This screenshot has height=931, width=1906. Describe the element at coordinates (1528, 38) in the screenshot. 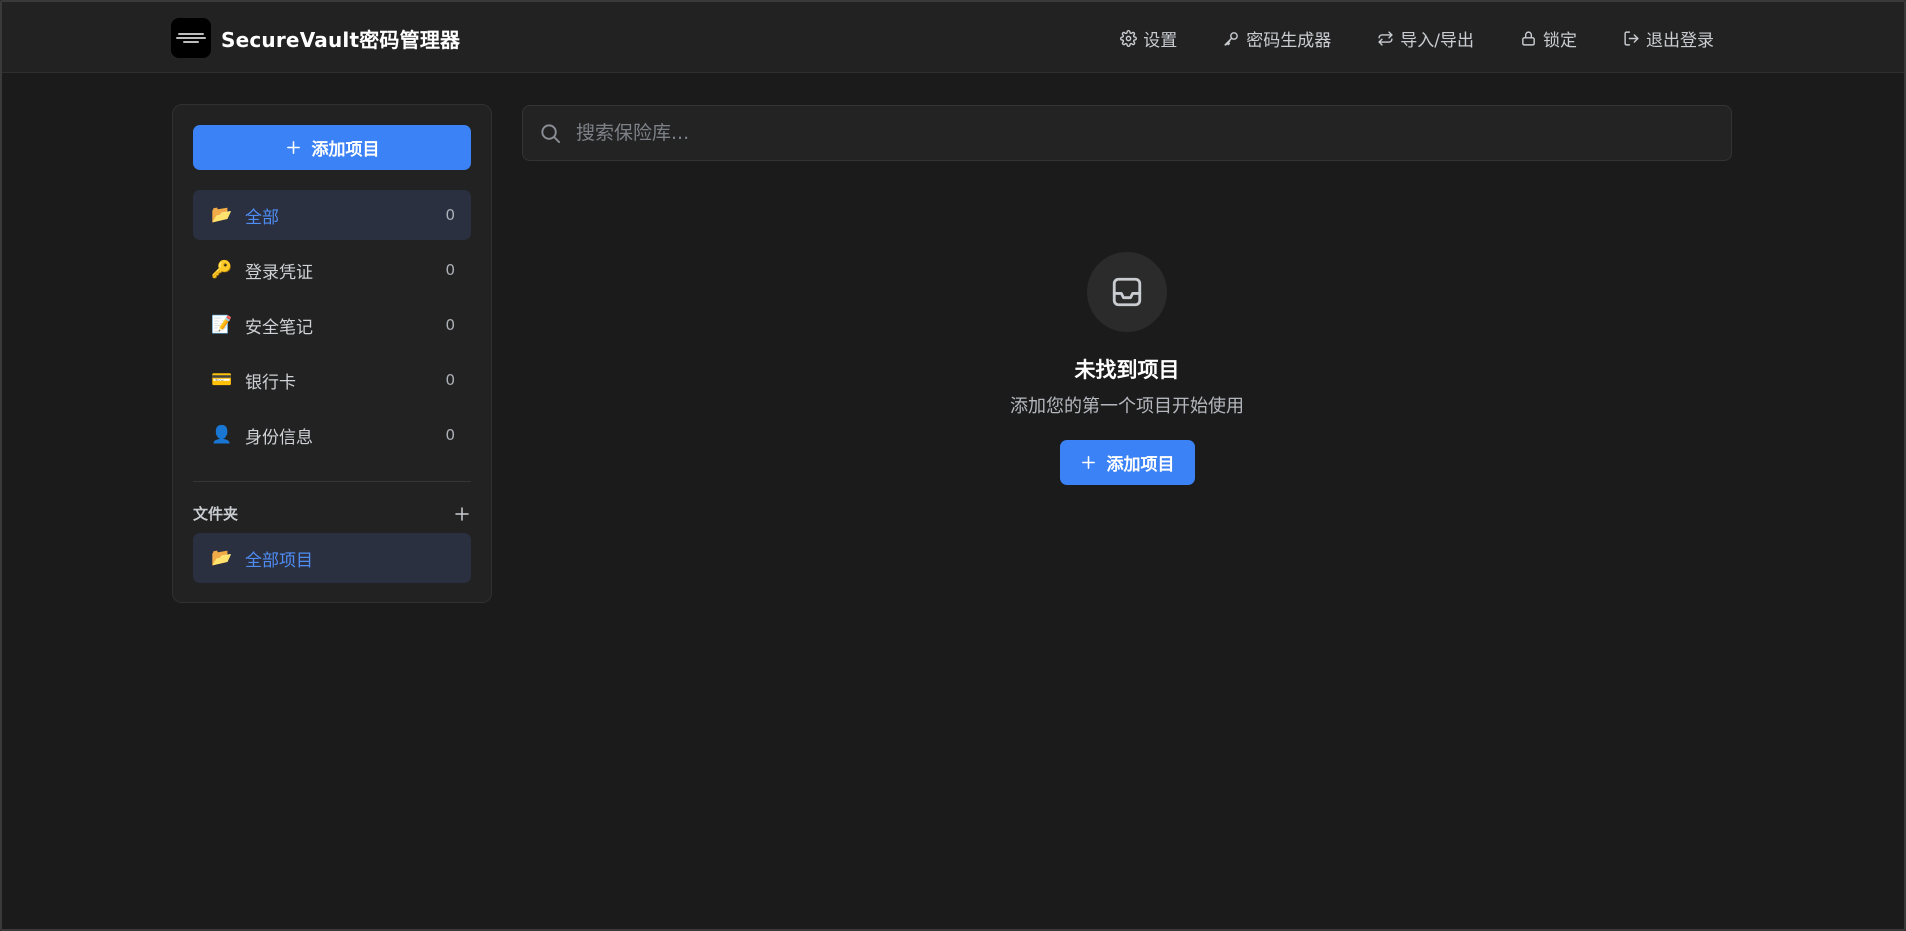

I see `lock-icon` at that location.